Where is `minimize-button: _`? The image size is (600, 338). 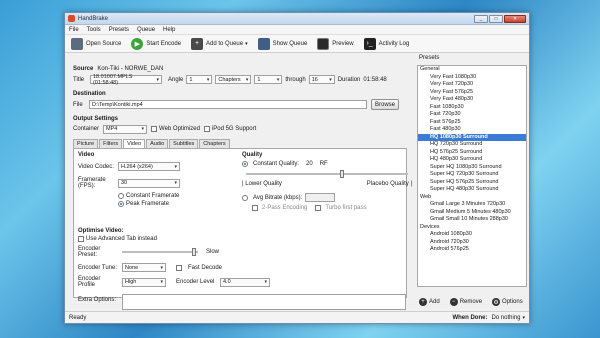
minimize-button: _ is located at coordinates (481, 18).